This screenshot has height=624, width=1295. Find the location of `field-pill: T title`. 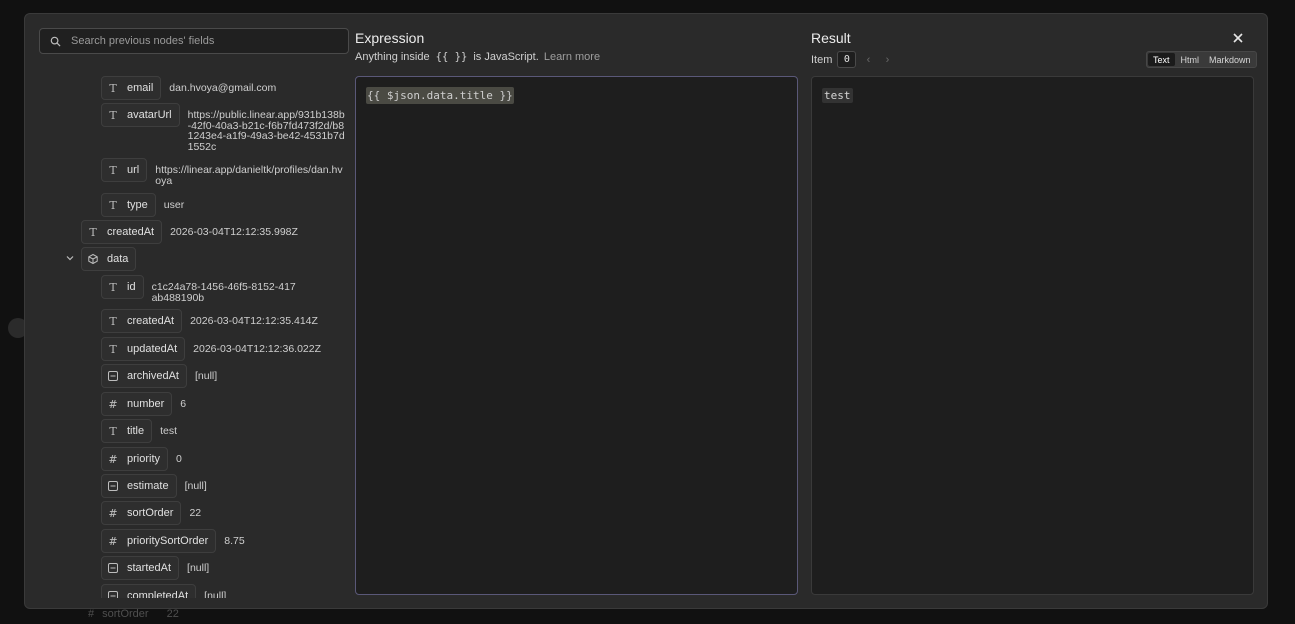

field-pill: T title is located at coordinates (127, 431).